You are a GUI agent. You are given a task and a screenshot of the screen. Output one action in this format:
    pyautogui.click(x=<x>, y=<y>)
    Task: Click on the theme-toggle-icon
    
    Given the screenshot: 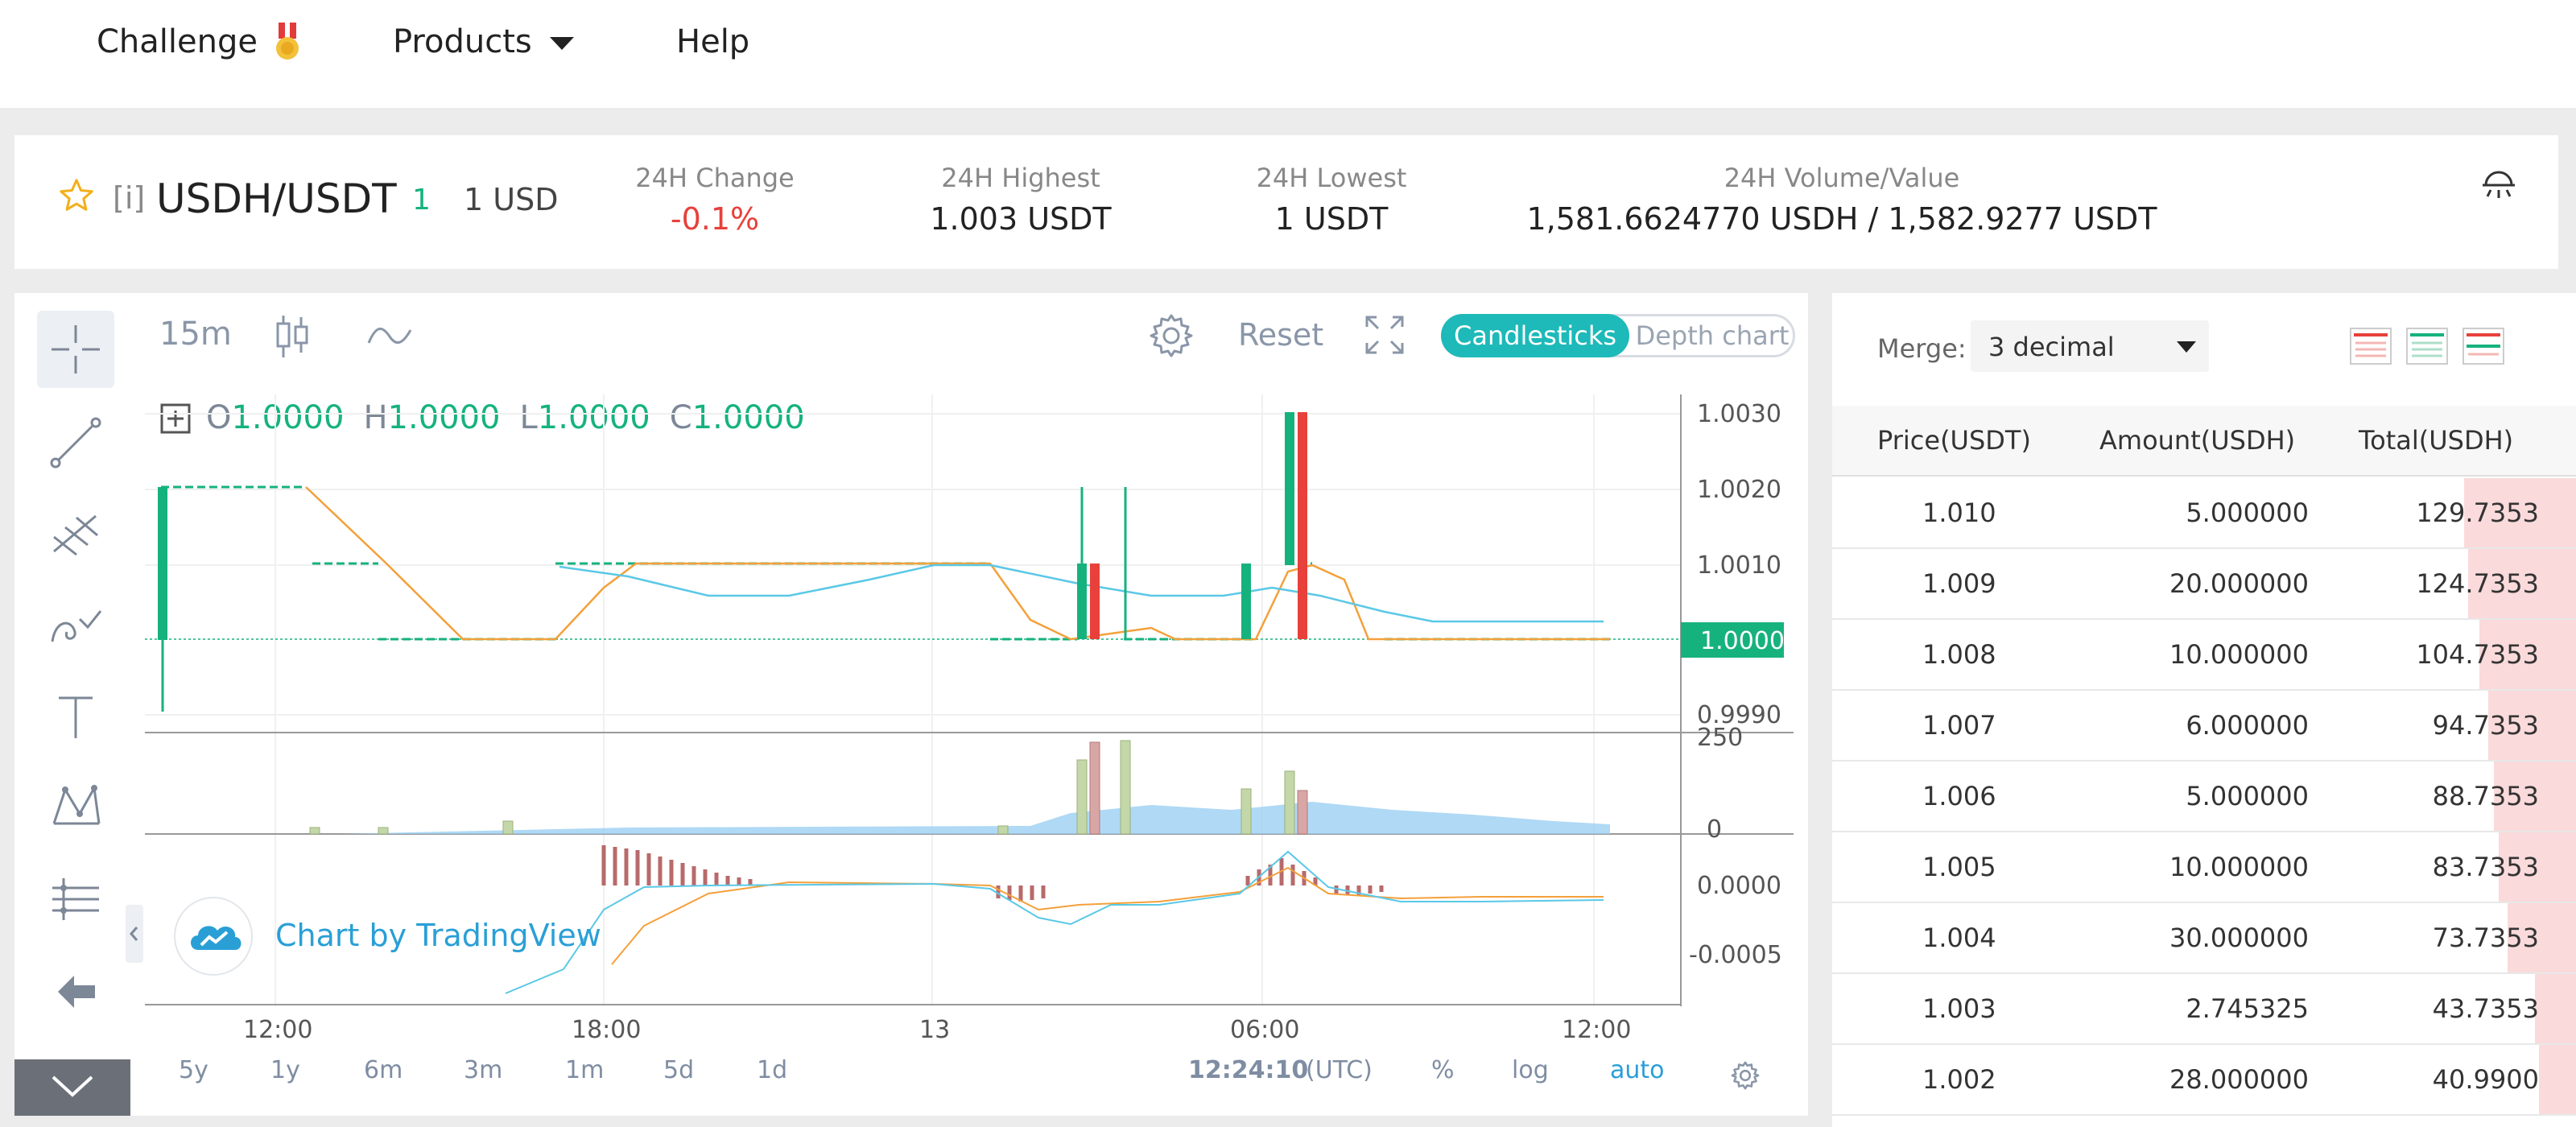 What is the action you would take?
    pyautogui.click(x=2499, y=182)
    